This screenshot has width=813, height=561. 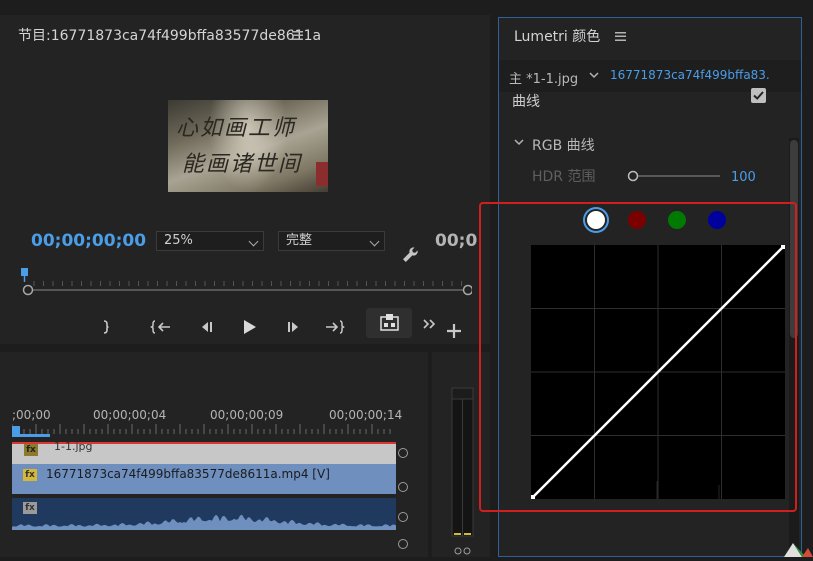 I want to click on go-to-out-icon, so click(x=335, y=327).